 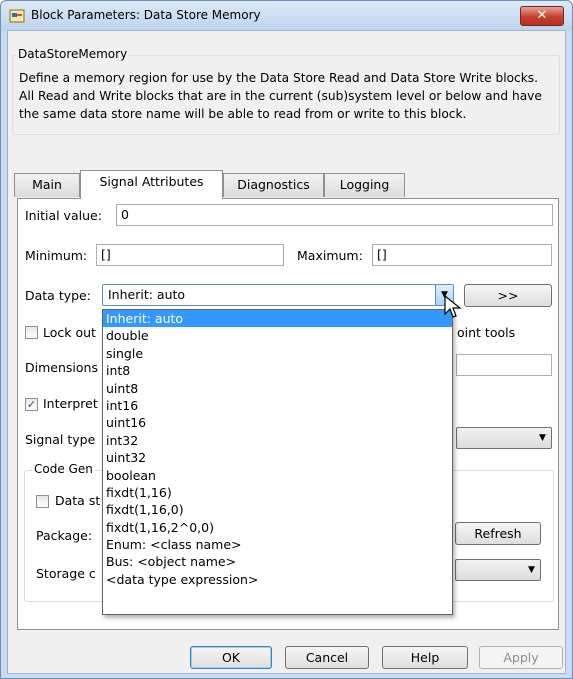 I want to click on signal-type-select: ▼, so click(x=504, y=438).